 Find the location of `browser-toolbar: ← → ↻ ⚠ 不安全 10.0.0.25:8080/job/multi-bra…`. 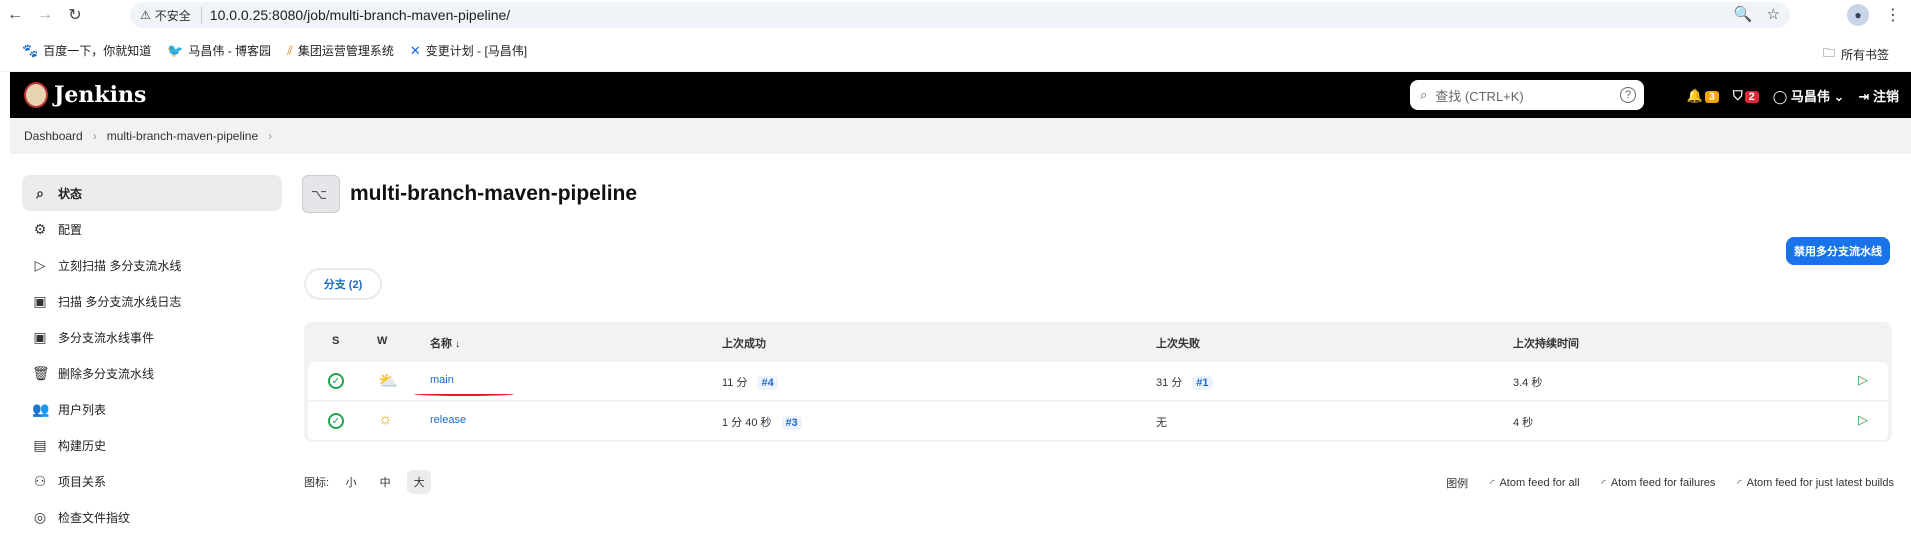

browser-toolbar: ← → ↻ ⚠ 不安全 10.0.0.25:8080/job/multi-bra… is located at coordinates (955, 15).